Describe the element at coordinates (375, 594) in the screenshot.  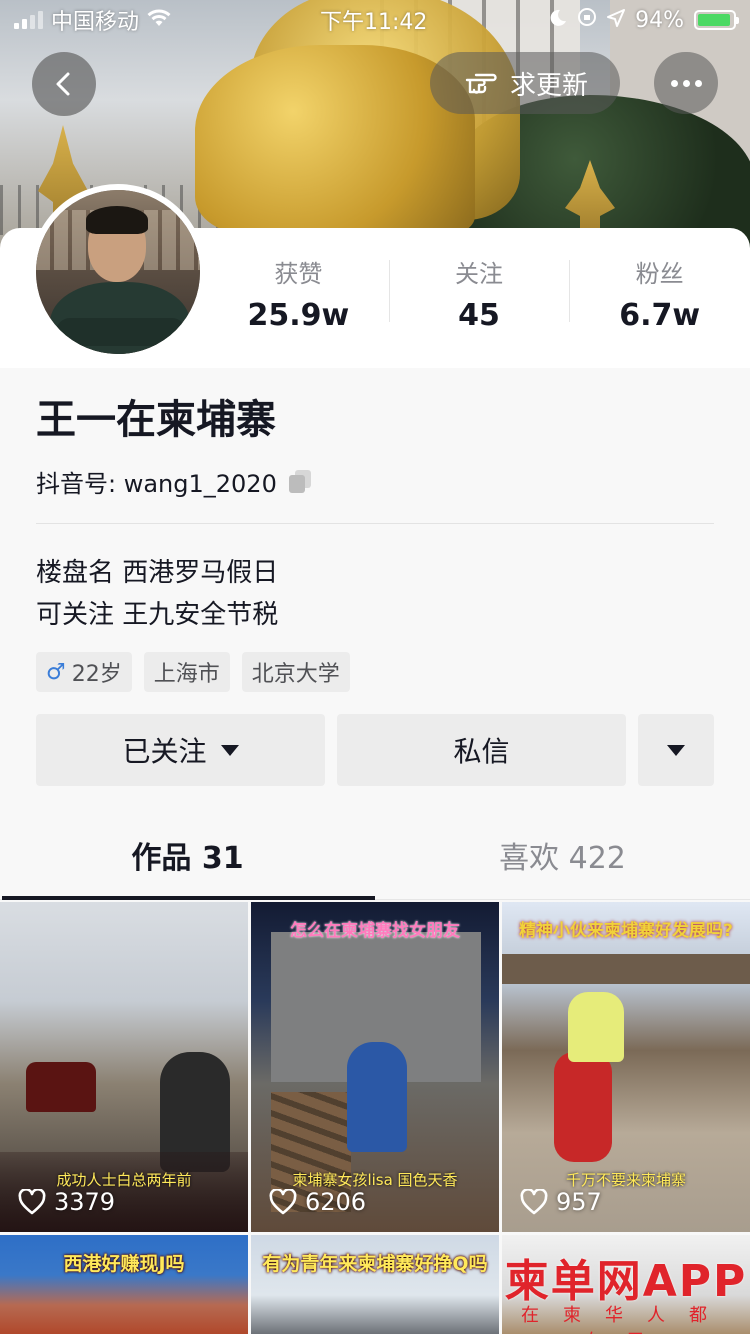
I see `bio: 楼盘名 西港罗马假日 可关注 王九安全节税` at that location.